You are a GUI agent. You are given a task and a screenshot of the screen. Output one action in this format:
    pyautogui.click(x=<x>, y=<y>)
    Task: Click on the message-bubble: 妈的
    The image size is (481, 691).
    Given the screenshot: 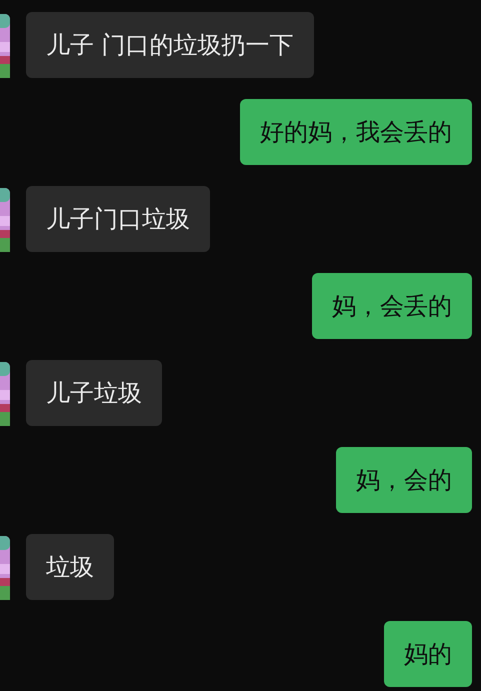 What is the action you would take?
    pyautogui.click(x=428, y=654)
    